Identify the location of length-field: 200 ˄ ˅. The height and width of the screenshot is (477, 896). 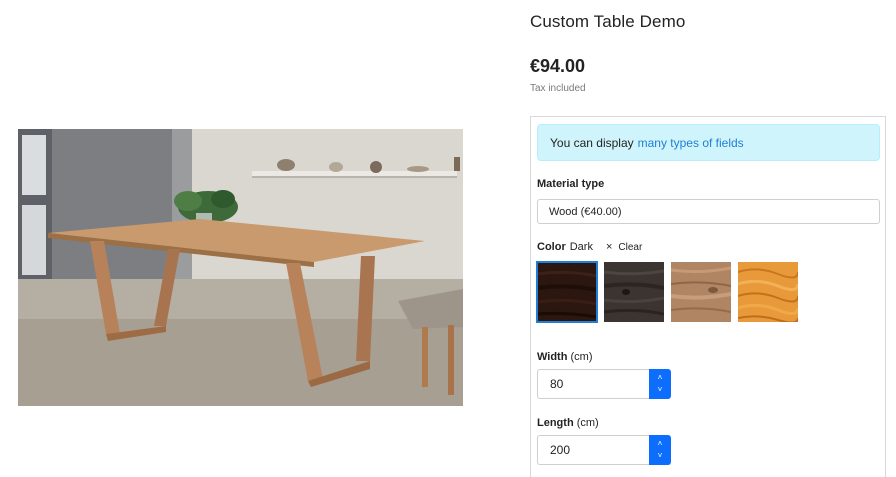
(604, 450).